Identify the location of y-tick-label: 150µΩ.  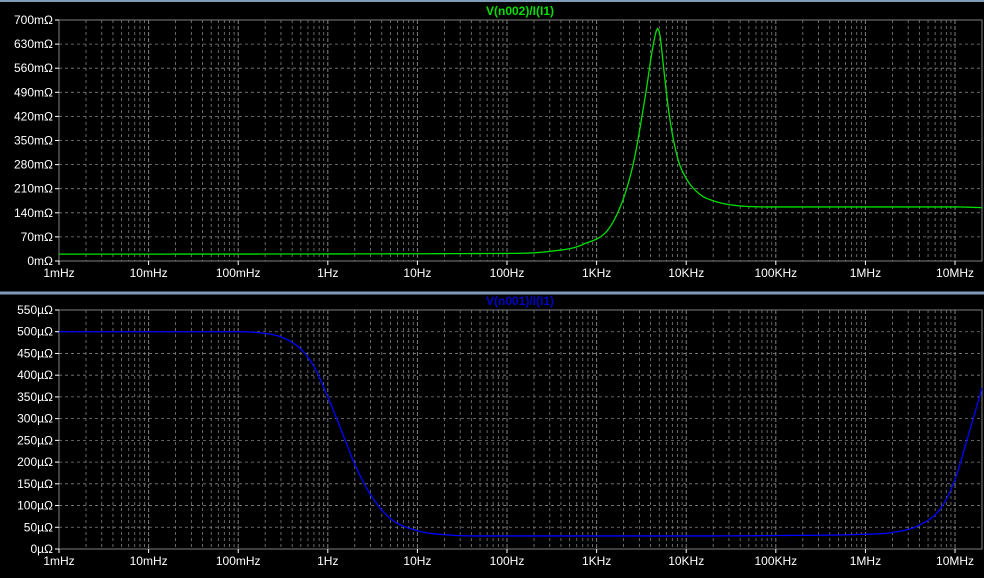
(35, 484).